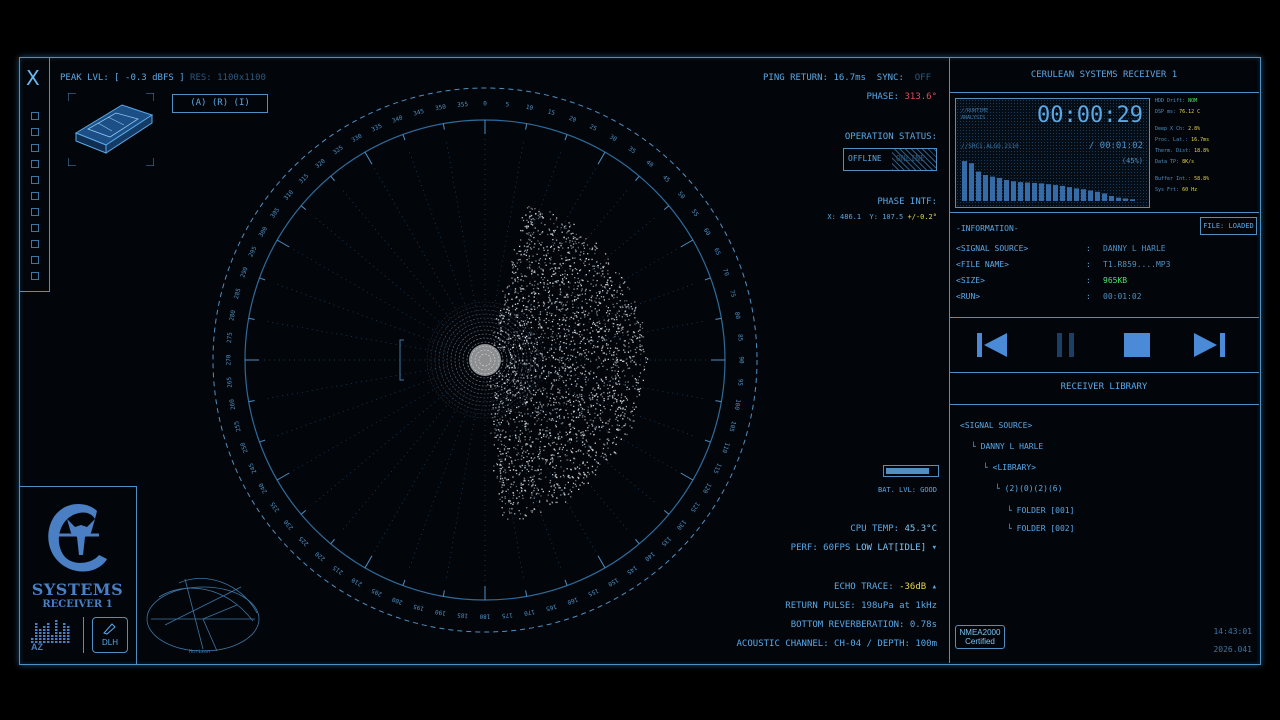 This screenshot has width=1280, height=720. Describe the element at coordinates (650, 164) in the screenshot. I see `dial-degree-label: 40` at that location.